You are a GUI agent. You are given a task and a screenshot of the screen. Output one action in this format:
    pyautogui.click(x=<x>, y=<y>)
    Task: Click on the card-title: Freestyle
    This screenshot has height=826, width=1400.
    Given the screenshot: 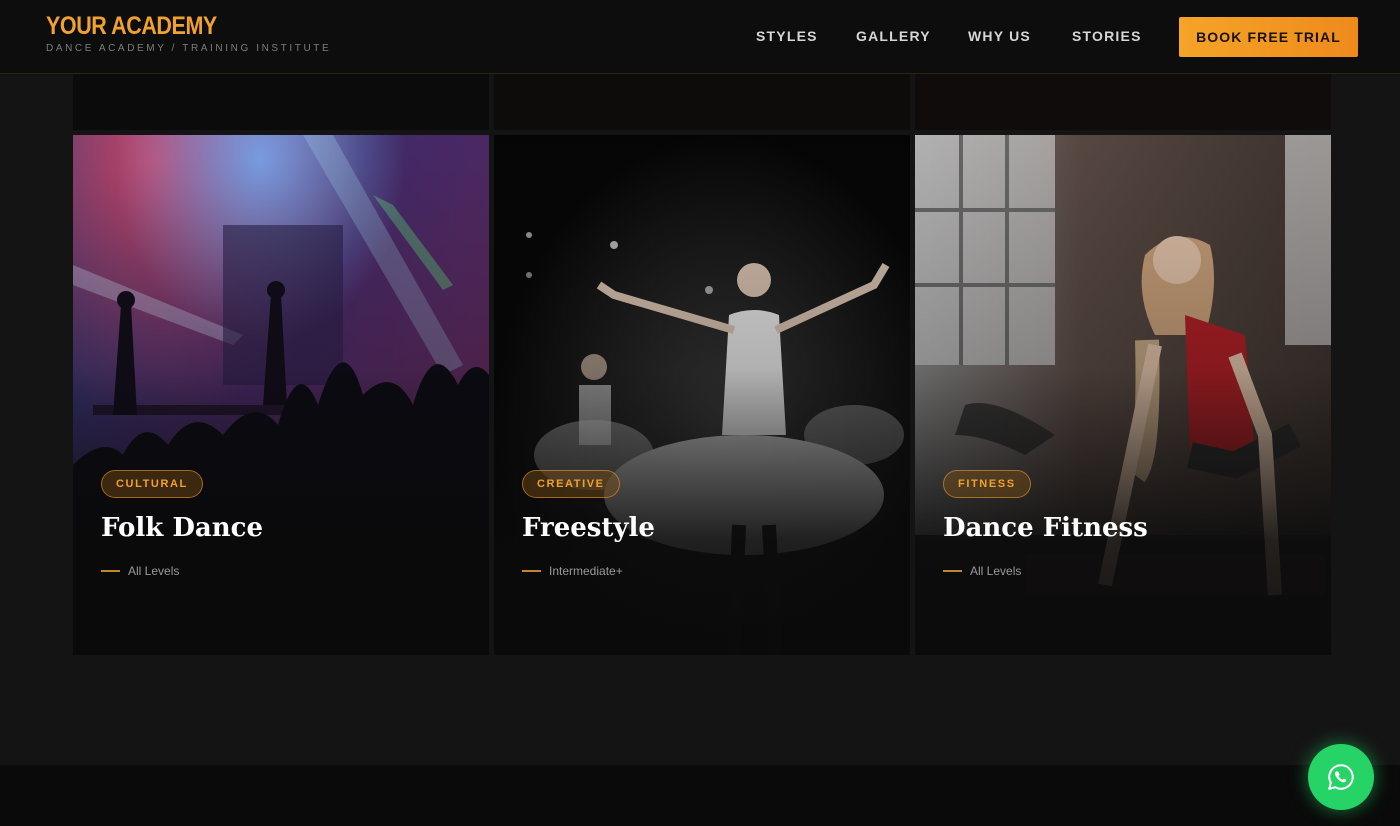 What is the action you would take?
    pyautogui.click(x=588, y=528)
    